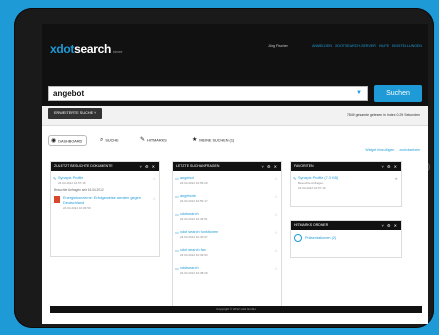 The width and height of the screenshot is (439, 335). I want to click on dashboard-icon: ◉, so click(54, 141).